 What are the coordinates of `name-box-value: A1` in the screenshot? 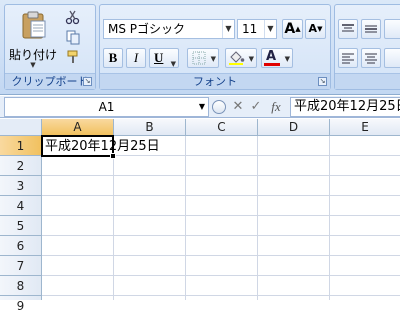 It's located at (106, 107).